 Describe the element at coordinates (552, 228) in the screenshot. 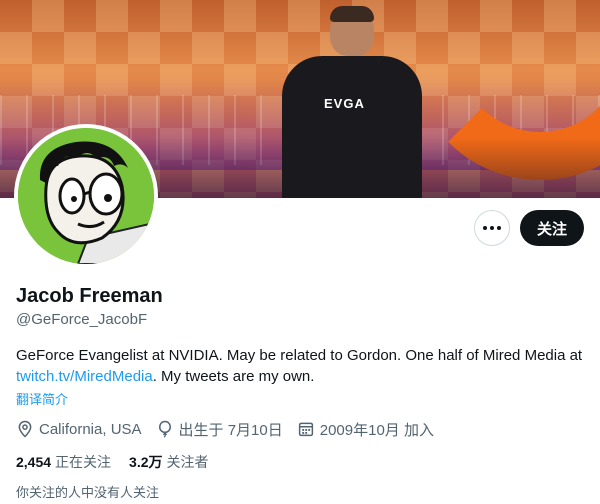

I see `follow-button: 关注` at that location.